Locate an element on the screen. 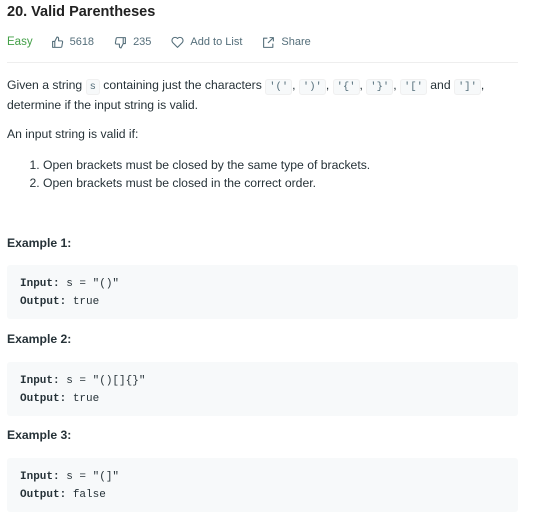  inline-code-char: '(' is located at coordinates (279, 87).